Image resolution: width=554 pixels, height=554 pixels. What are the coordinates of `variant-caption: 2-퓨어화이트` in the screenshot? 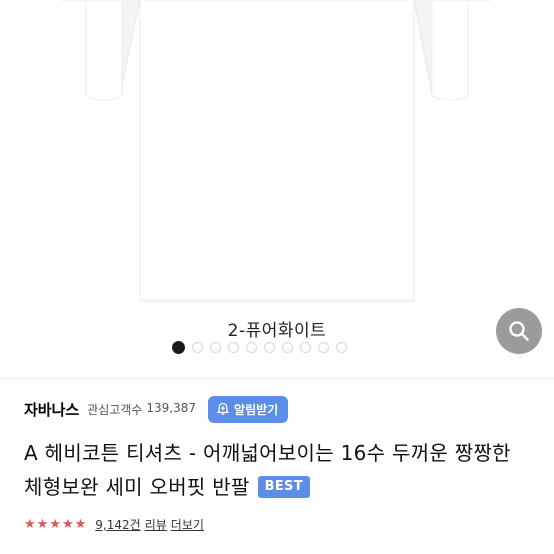 It's located at (277, 331).